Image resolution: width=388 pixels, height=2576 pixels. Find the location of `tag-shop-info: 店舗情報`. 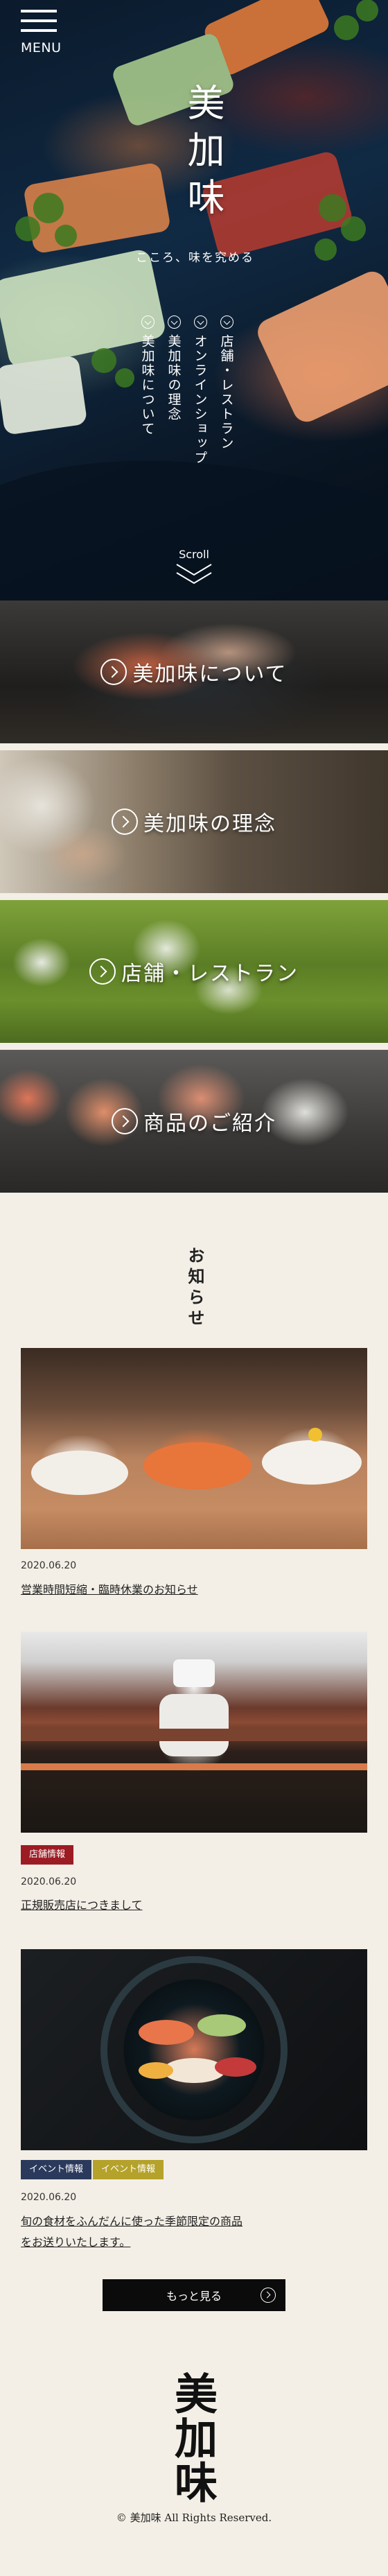

tag-shop-info: 店舗情報 is located at coordinates (47, 1855).